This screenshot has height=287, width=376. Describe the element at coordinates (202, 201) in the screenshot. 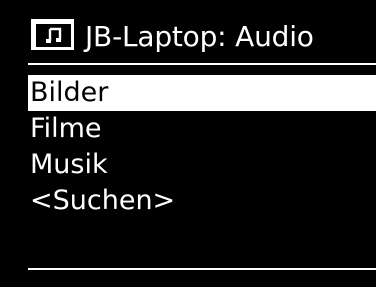

I see `menu-item-suchen: <Suchen>` at that location.